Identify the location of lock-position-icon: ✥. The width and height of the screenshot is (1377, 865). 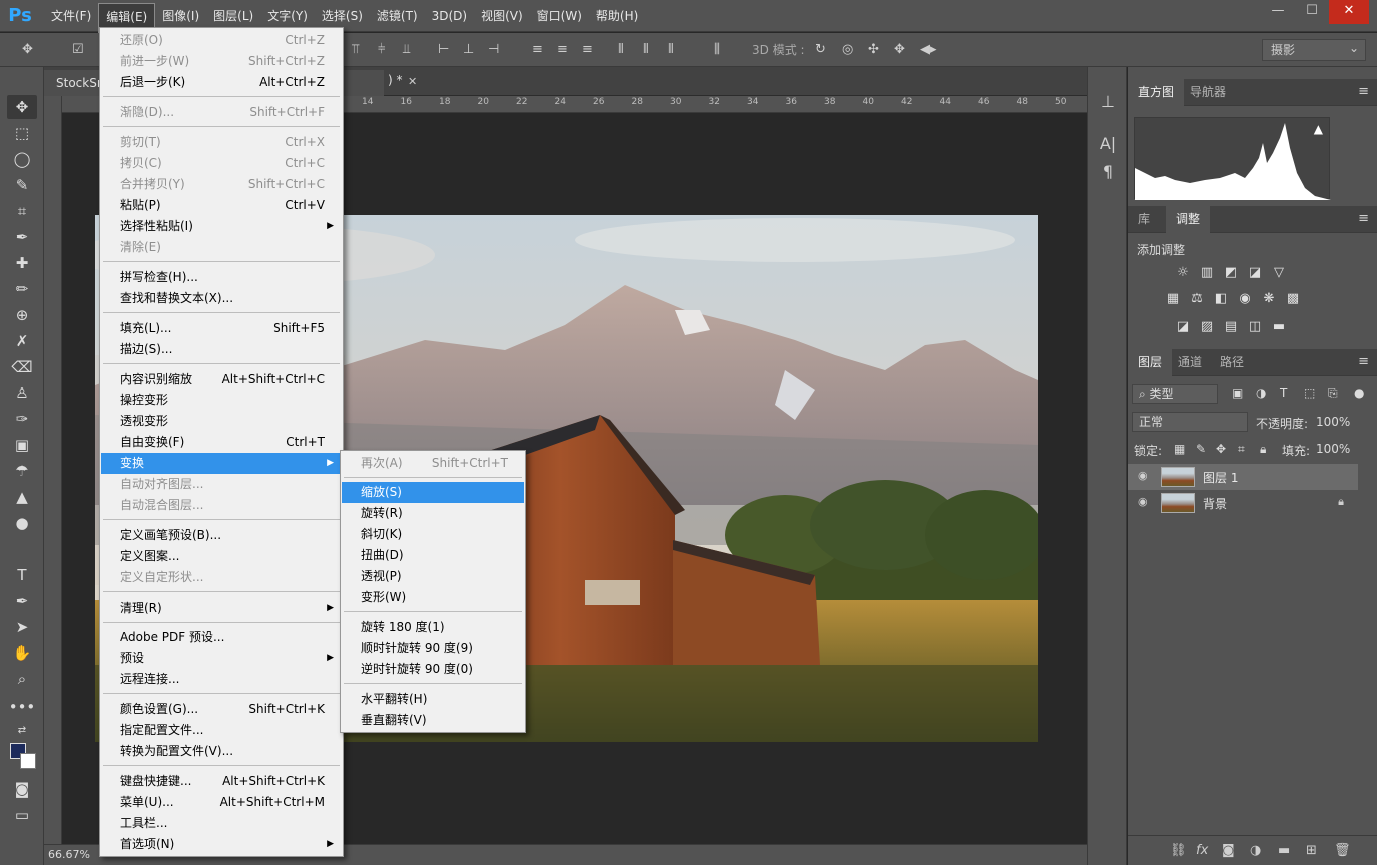
(1221, 449).